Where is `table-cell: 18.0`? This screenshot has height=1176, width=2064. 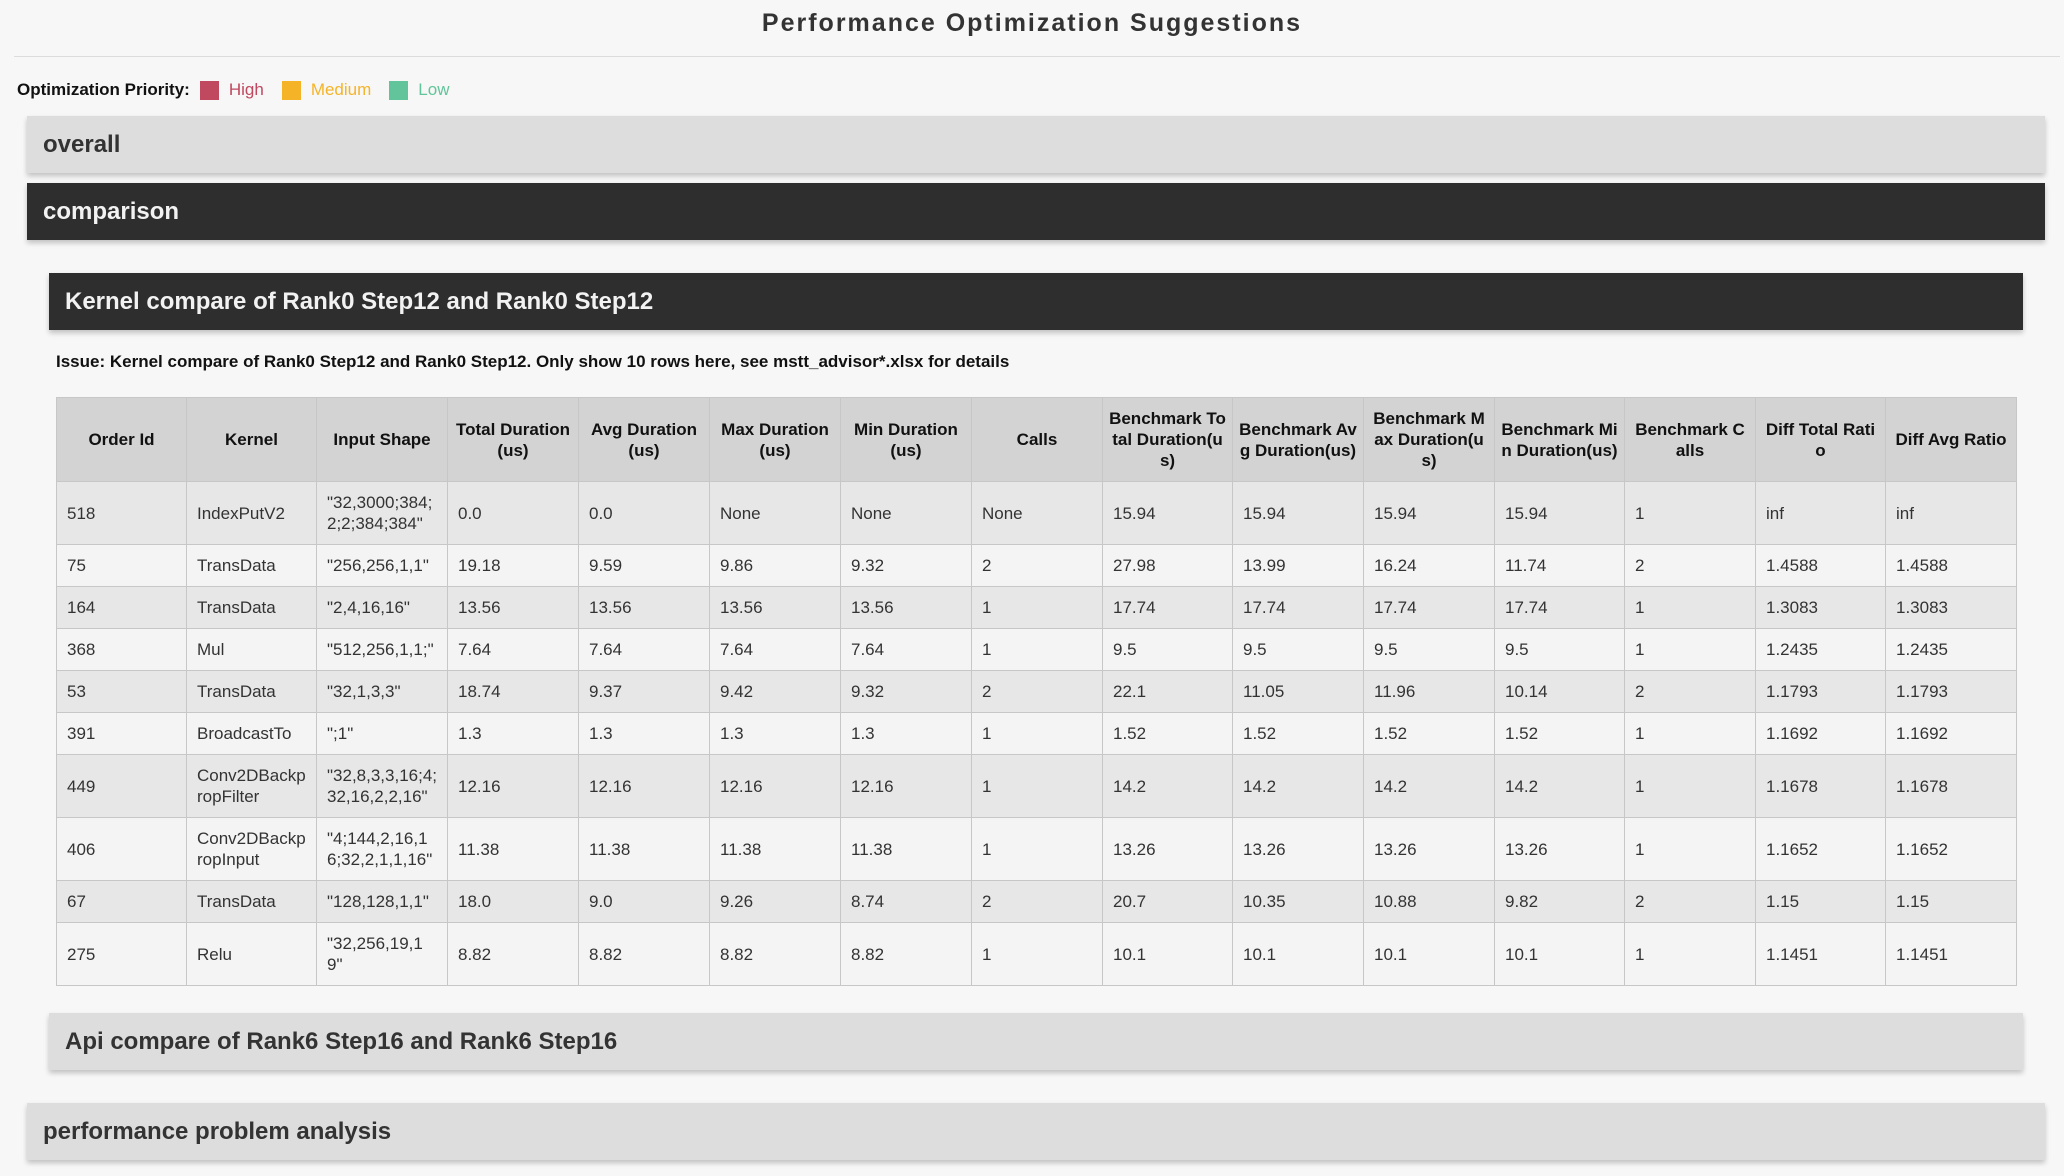
table-cell: 18.0 is located at coordinates (513, 901).